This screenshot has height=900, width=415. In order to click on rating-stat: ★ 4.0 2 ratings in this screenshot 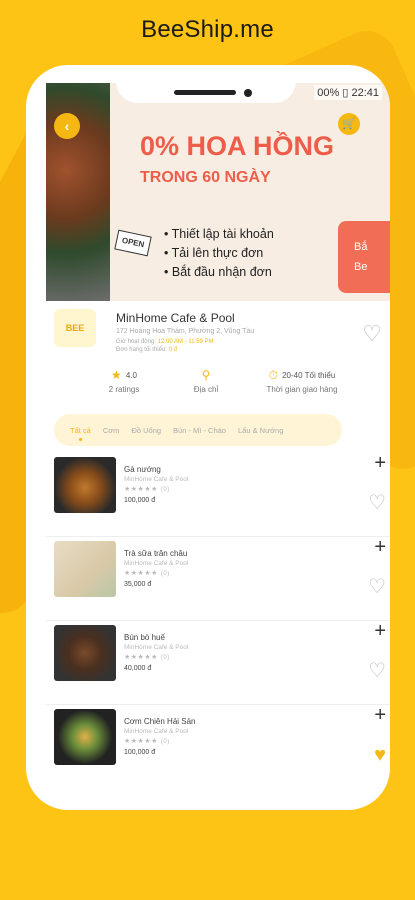, I will do `click(124, 380)`.